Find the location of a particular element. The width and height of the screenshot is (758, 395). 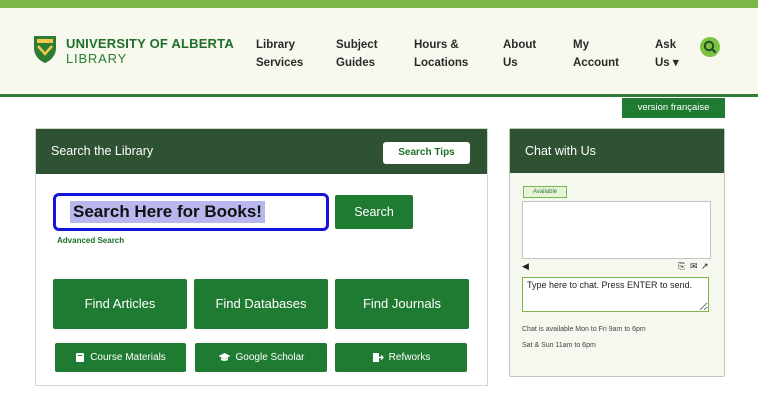

nav-label-line2: Us ▾ is located at coordinates (667, 63).